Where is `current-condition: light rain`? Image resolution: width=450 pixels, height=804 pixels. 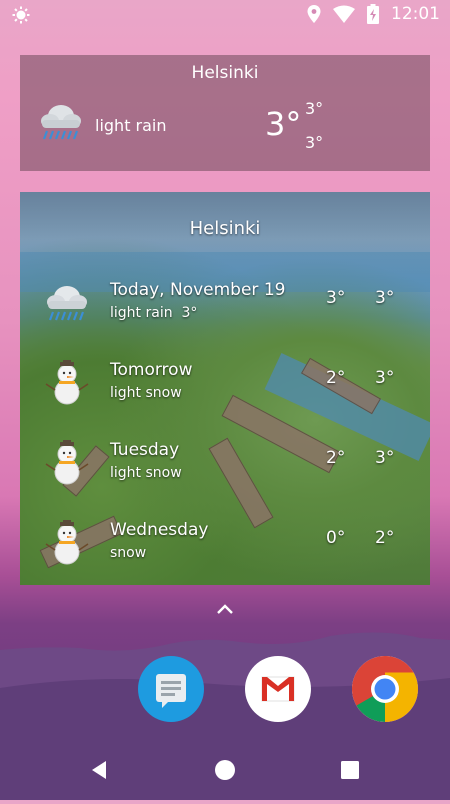
current-condition: light rain is located at coordinates (131, 125).